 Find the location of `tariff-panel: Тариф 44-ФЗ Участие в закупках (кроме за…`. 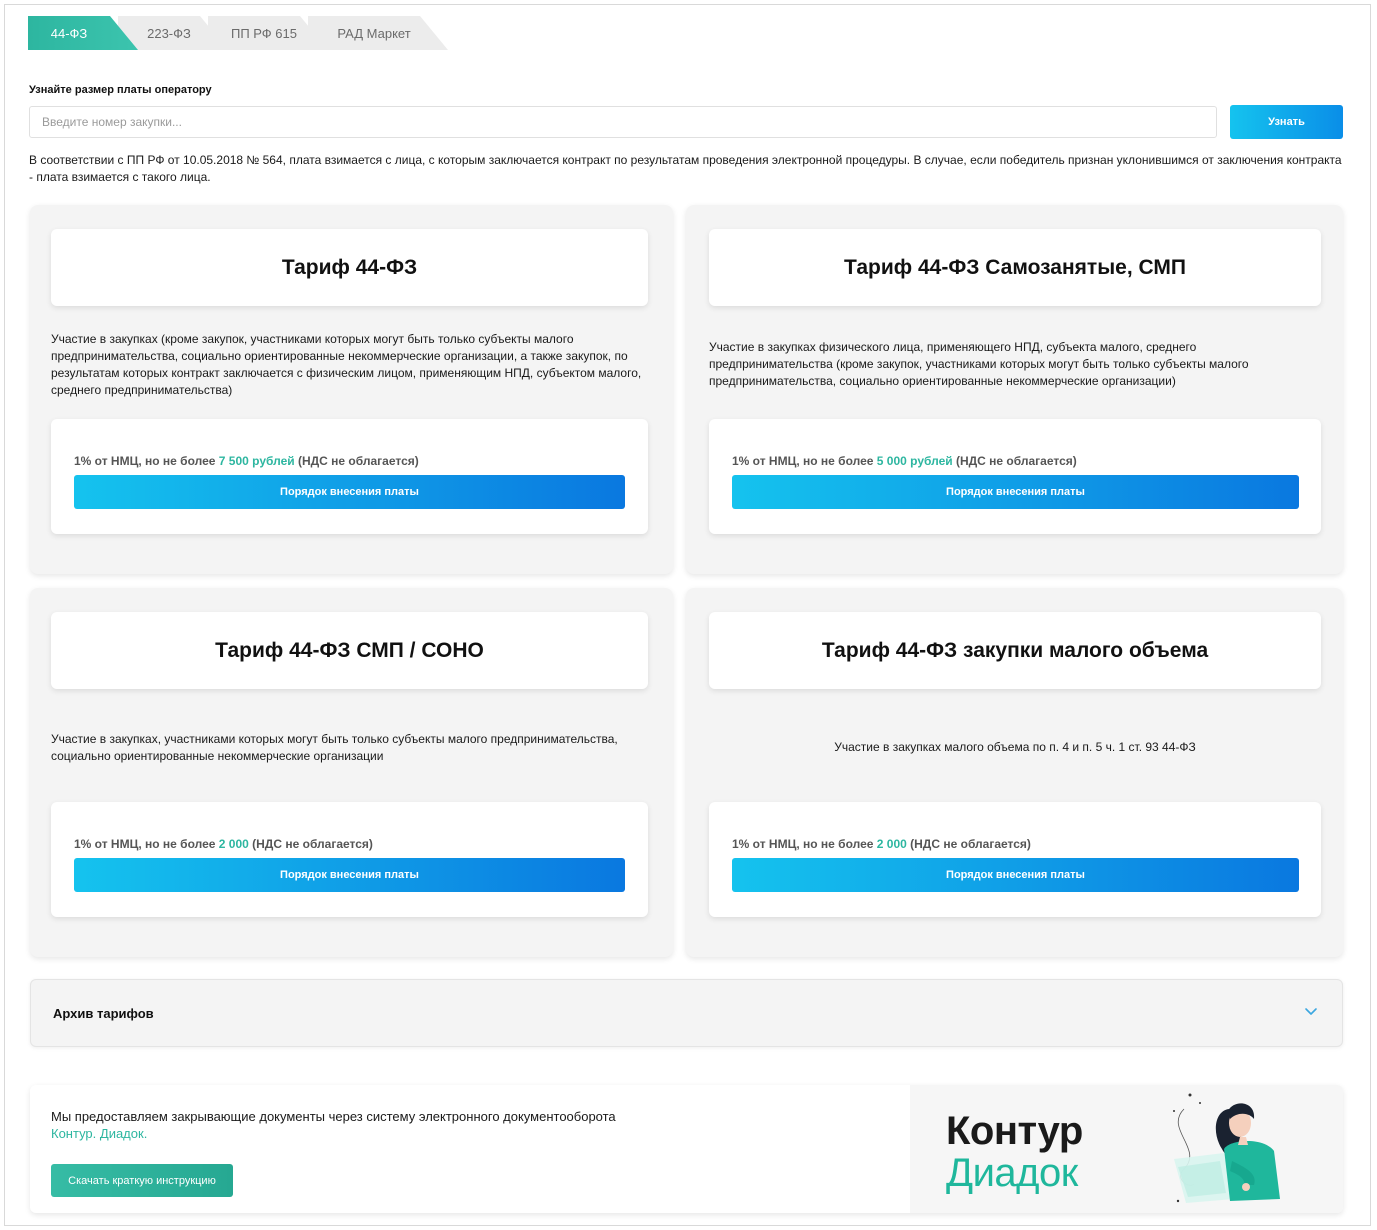

tariff-panel: Тариф 44-ФЗ Участие в закупках (кроме за… is located at coordinates (351, 389).